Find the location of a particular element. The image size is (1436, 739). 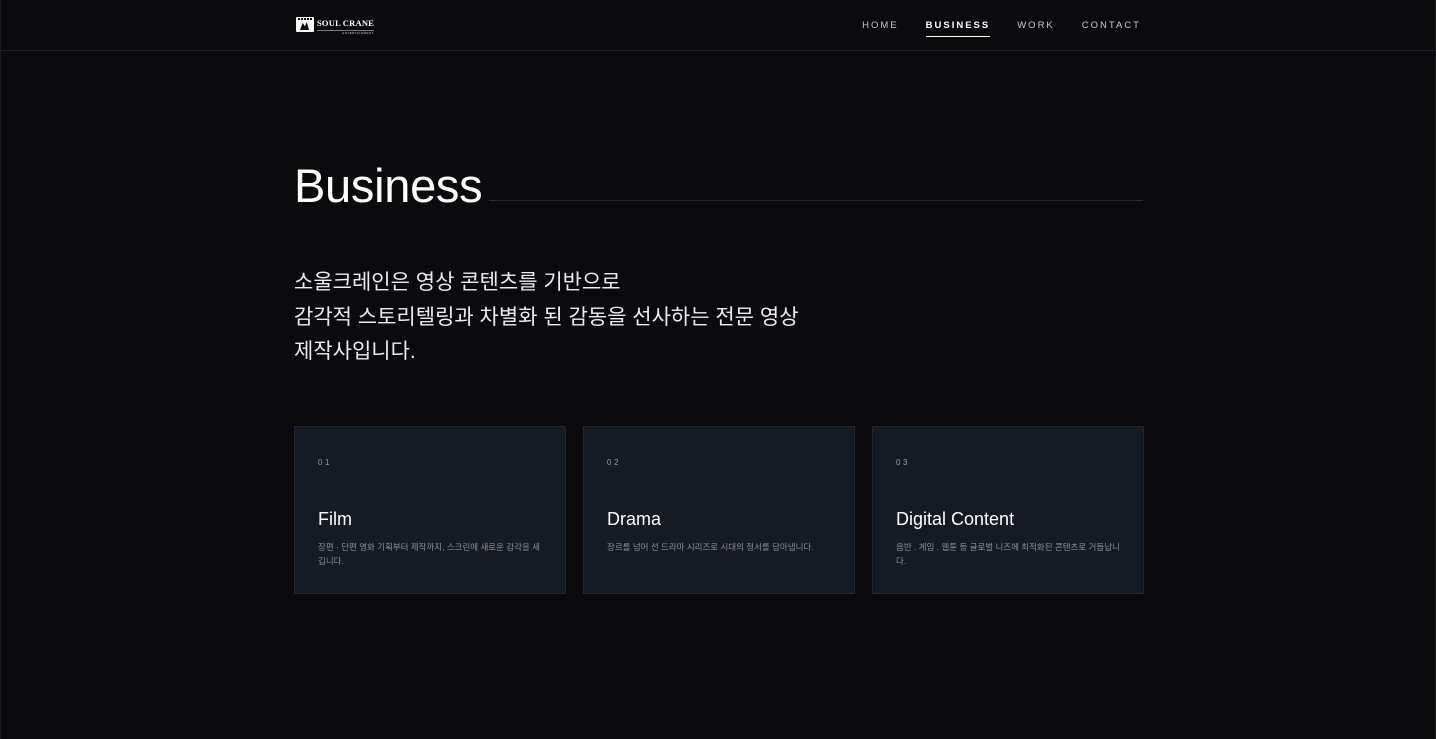

card-title: Digital Content is located at coordinates (955, 519).